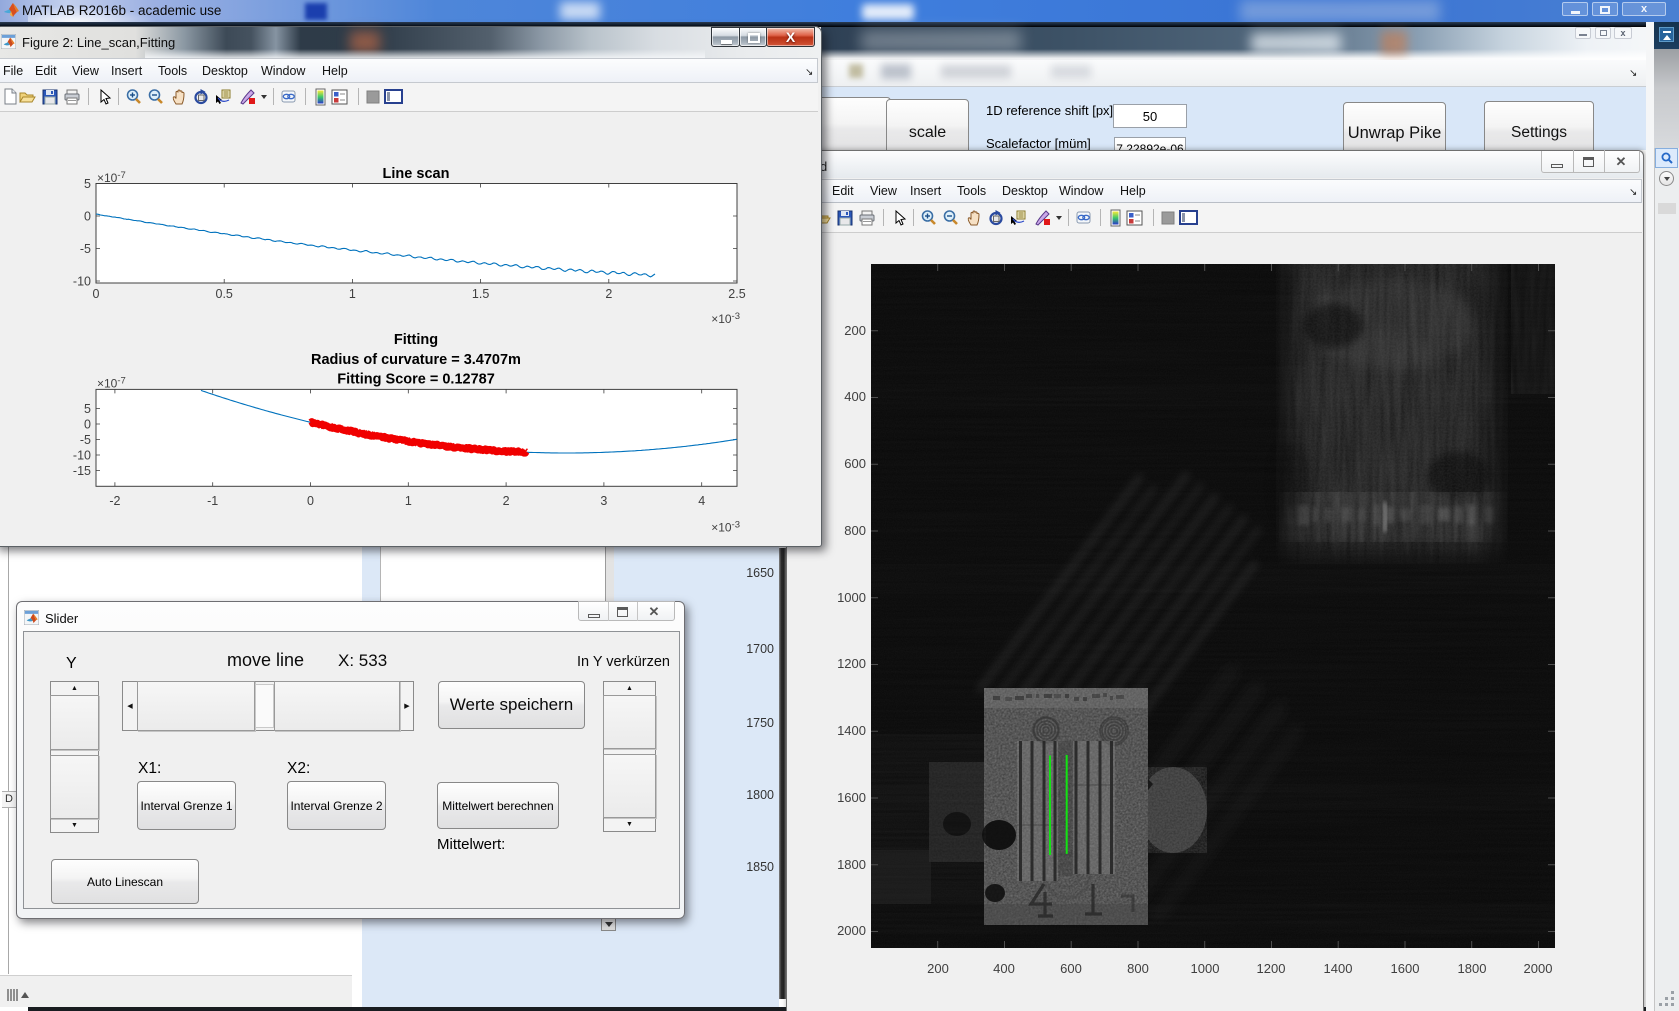 The height and width of the screenshot is (1011, 1679). I want to click on svg-text: 3, so click(603, 501).